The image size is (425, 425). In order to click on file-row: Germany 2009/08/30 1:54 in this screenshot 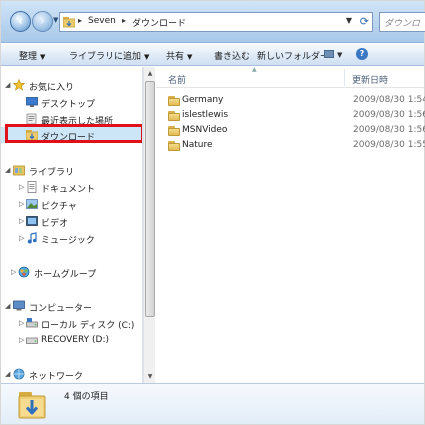, I will do `click(290, 100)`.